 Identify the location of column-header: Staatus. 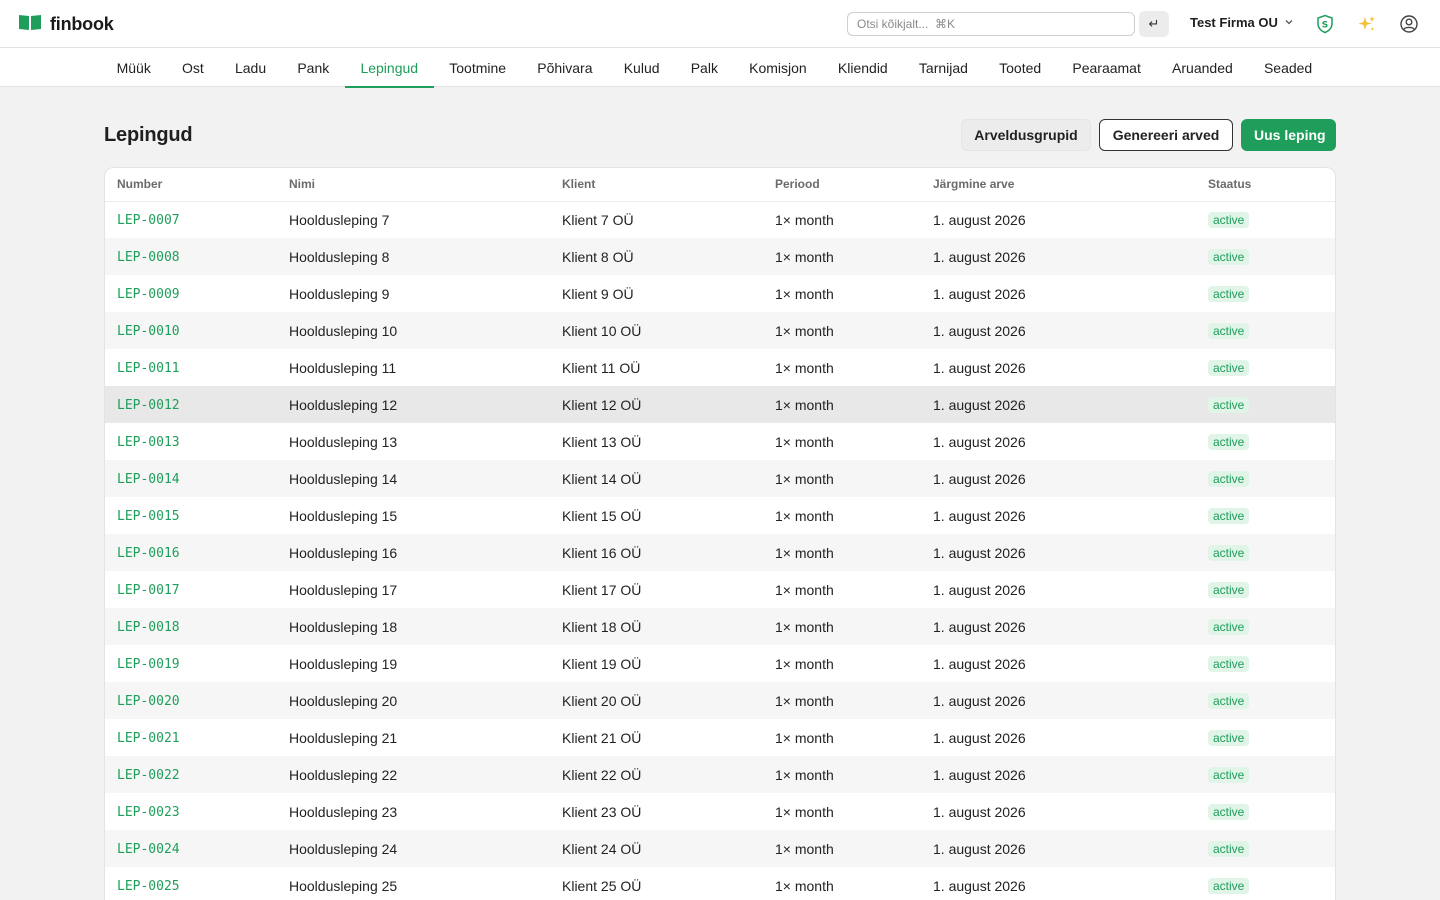
(1265, 185).